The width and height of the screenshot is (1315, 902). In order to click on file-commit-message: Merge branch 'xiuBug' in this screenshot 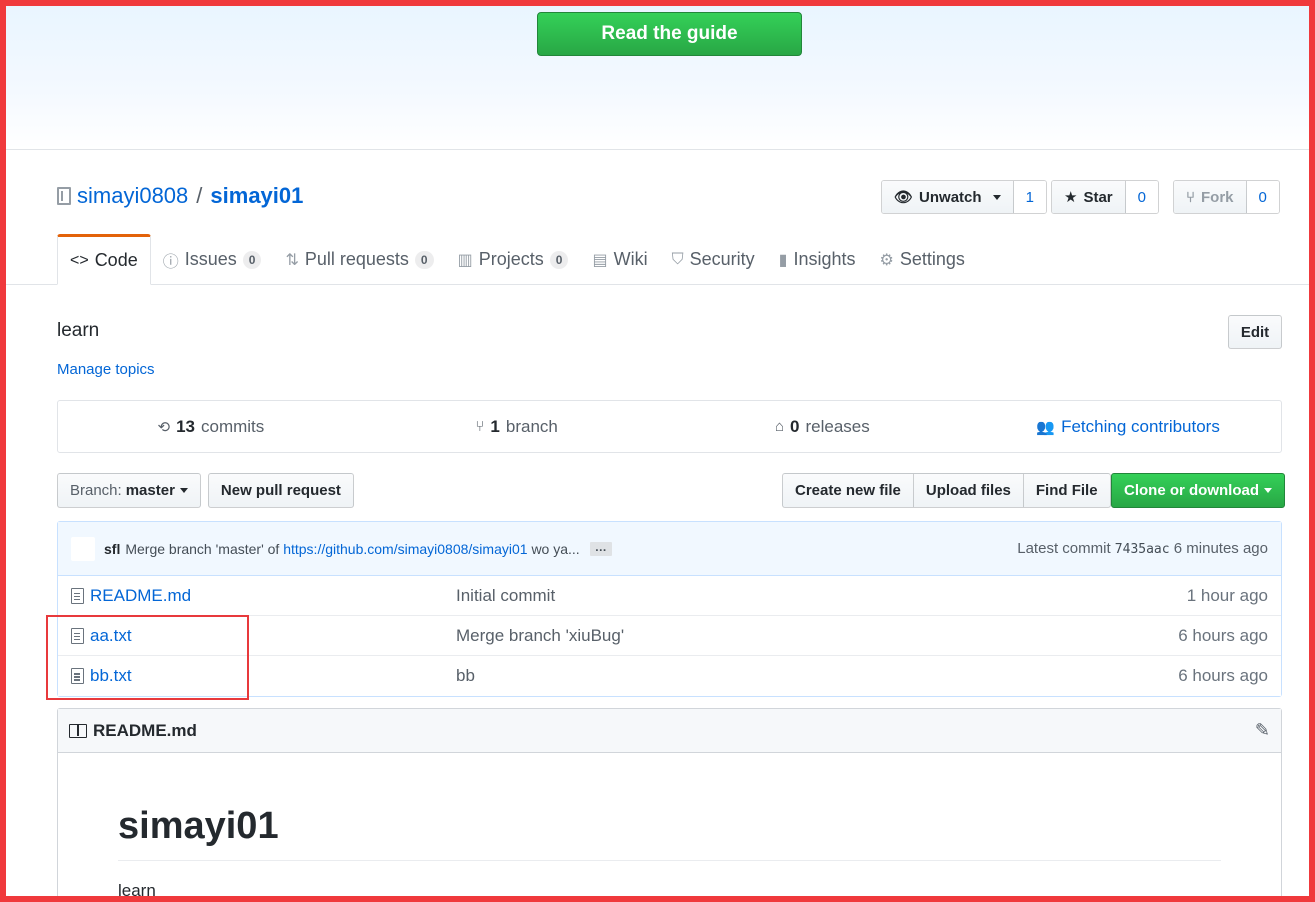, I will do `click(817, 636)`.